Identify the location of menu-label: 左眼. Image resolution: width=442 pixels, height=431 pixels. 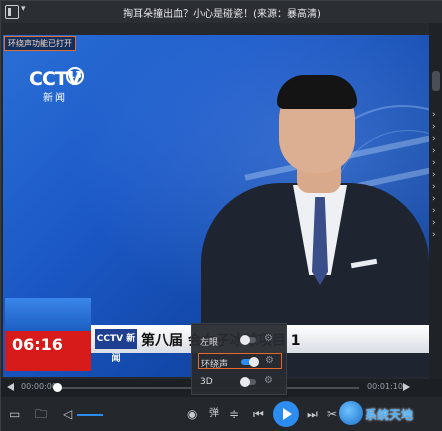
(209, 343).